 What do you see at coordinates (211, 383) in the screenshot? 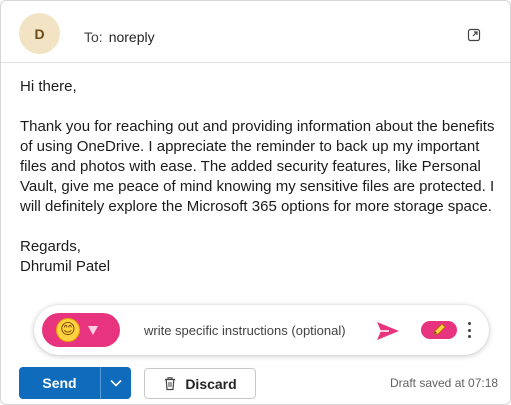
I see `discard-label: Discard` at bounding box center [211, 383].